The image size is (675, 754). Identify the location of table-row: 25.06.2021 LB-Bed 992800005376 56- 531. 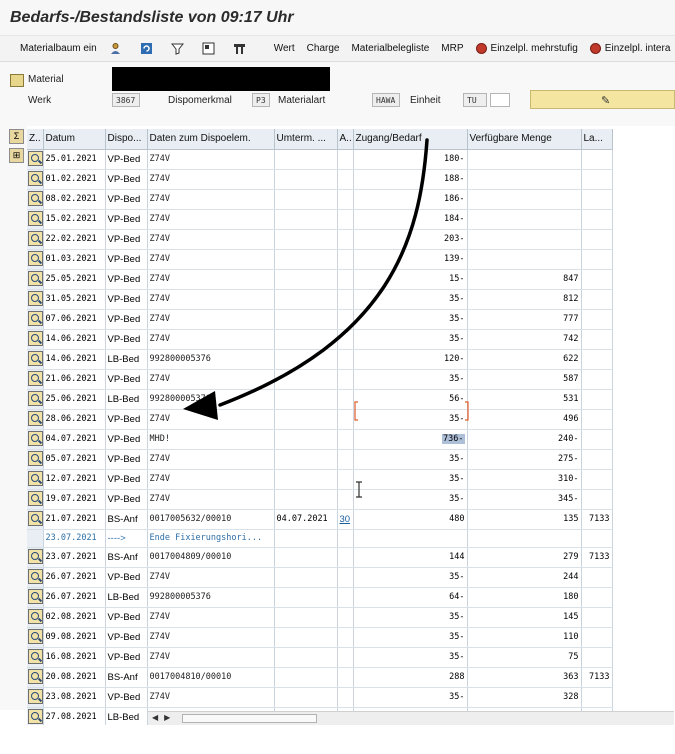
(320, 399).